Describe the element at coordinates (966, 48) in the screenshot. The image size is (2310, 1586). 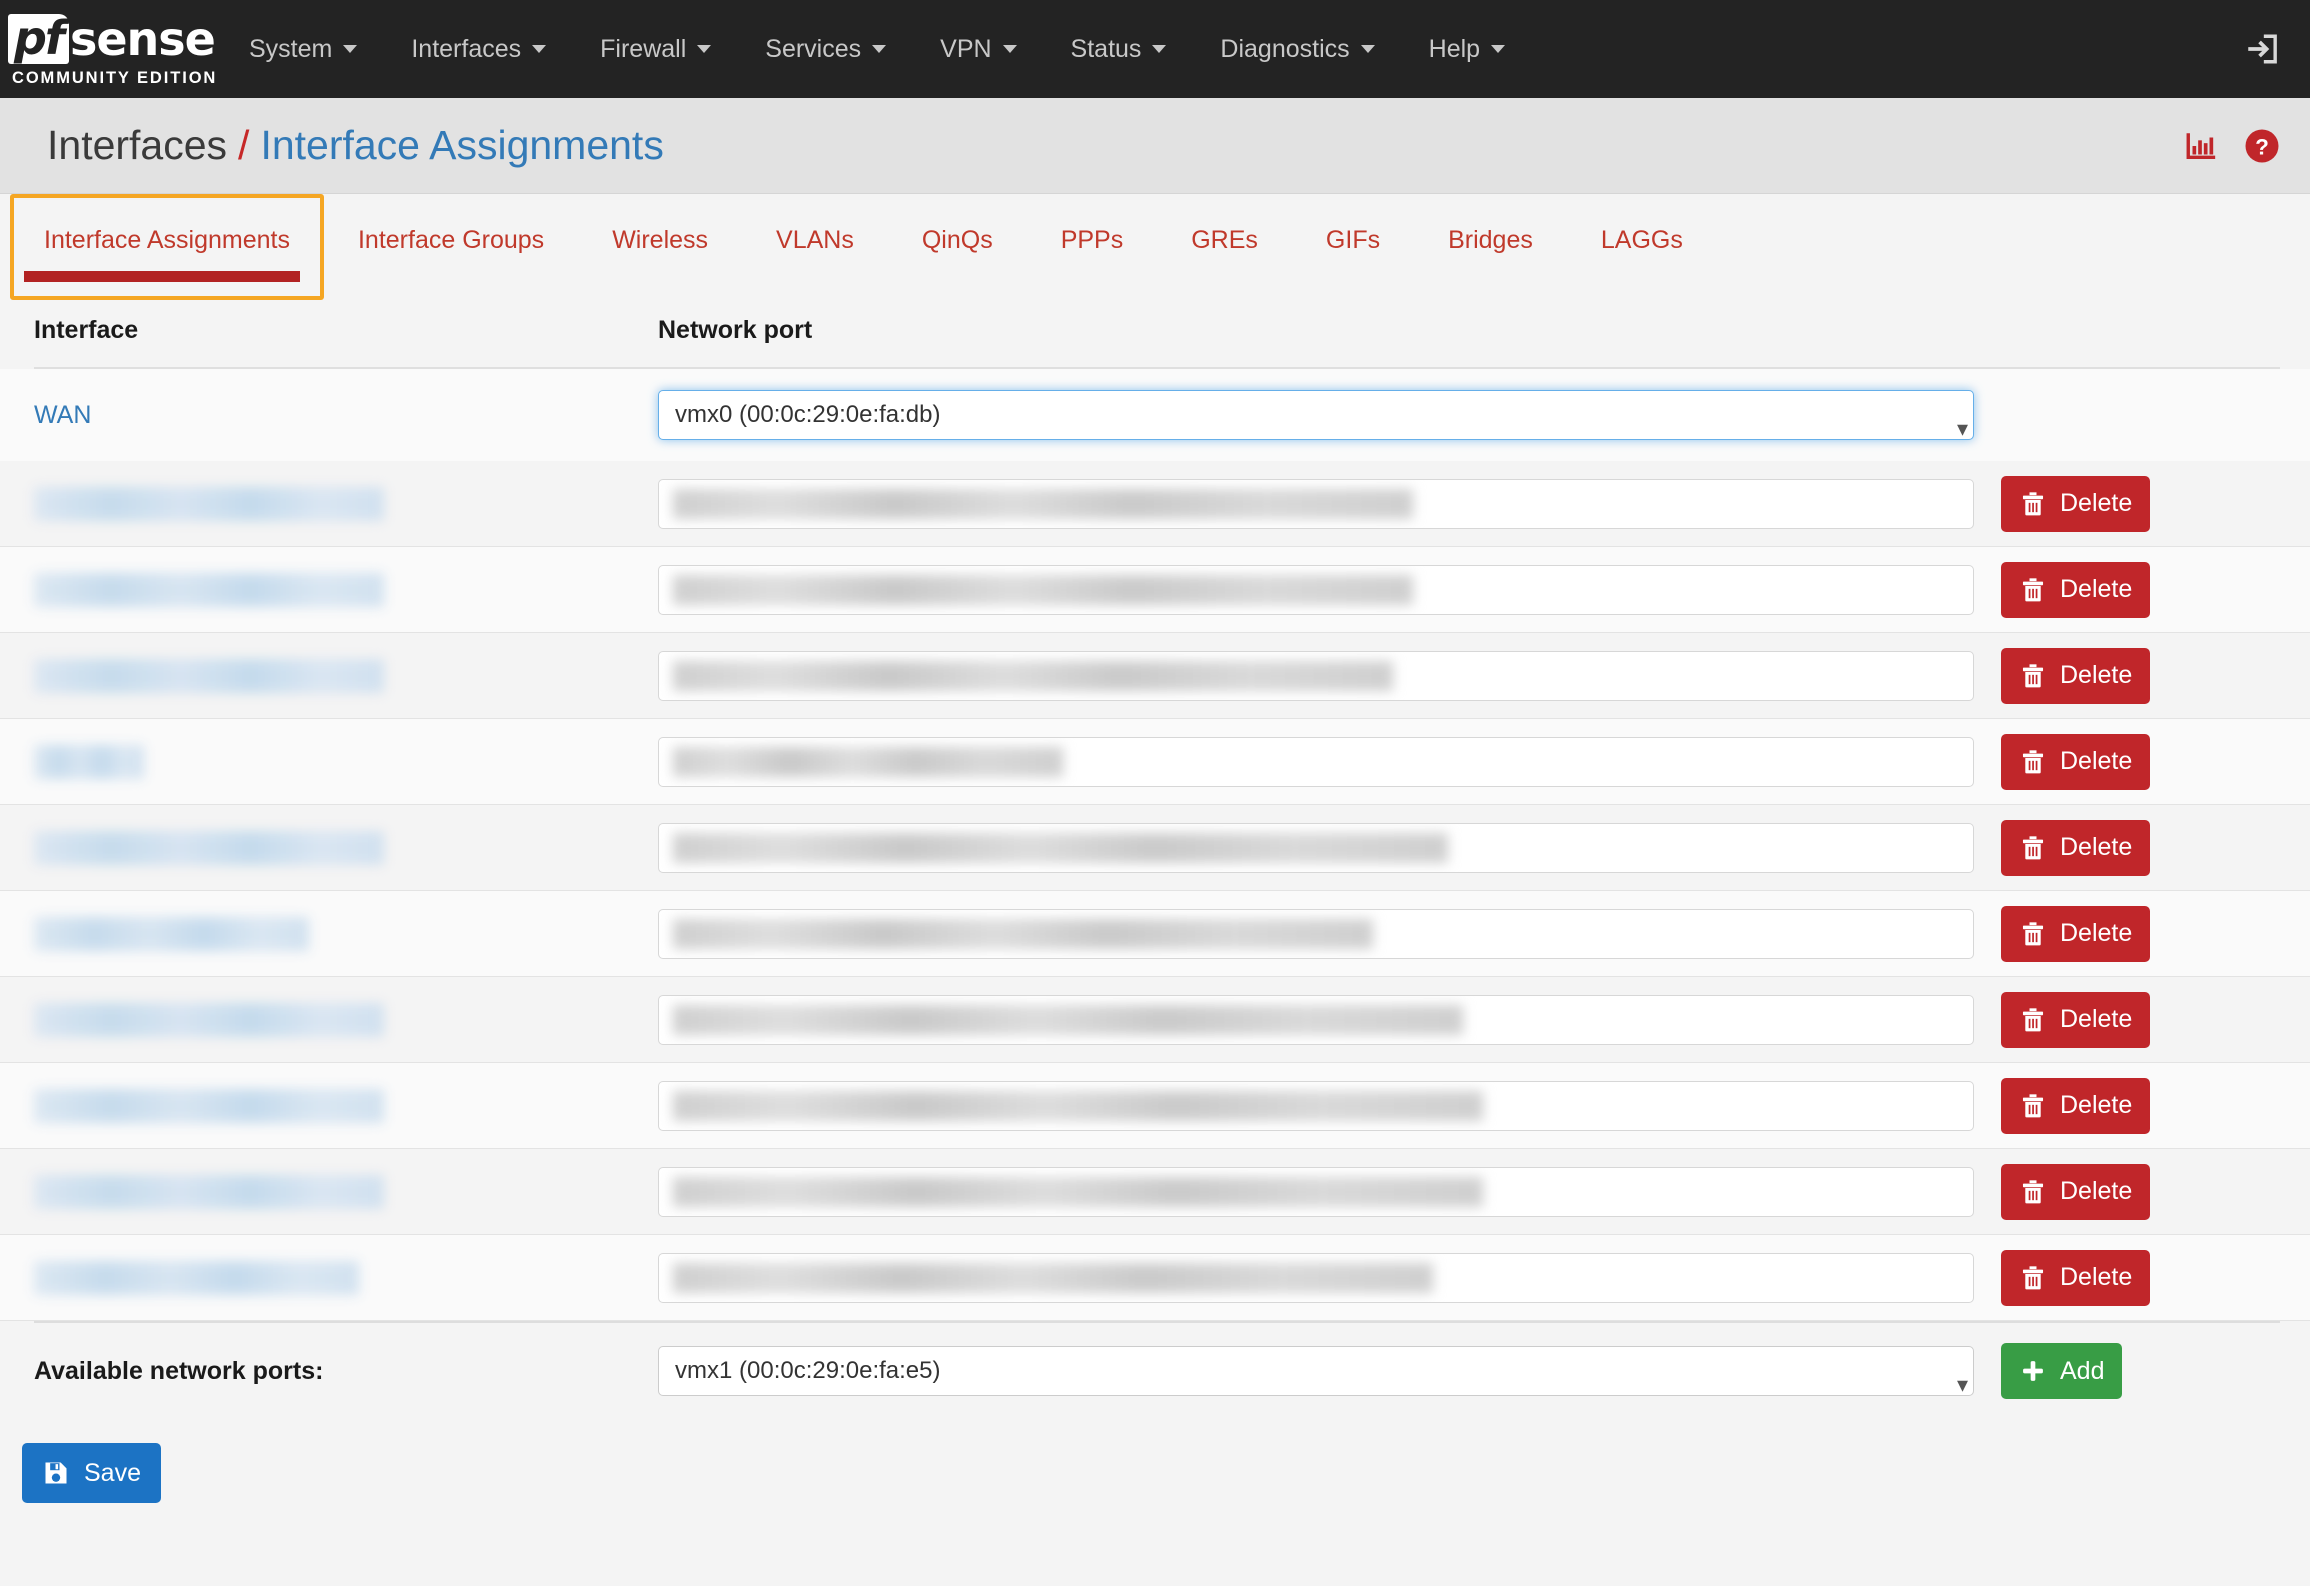
I see `nav-item-label: VPN` at that location.